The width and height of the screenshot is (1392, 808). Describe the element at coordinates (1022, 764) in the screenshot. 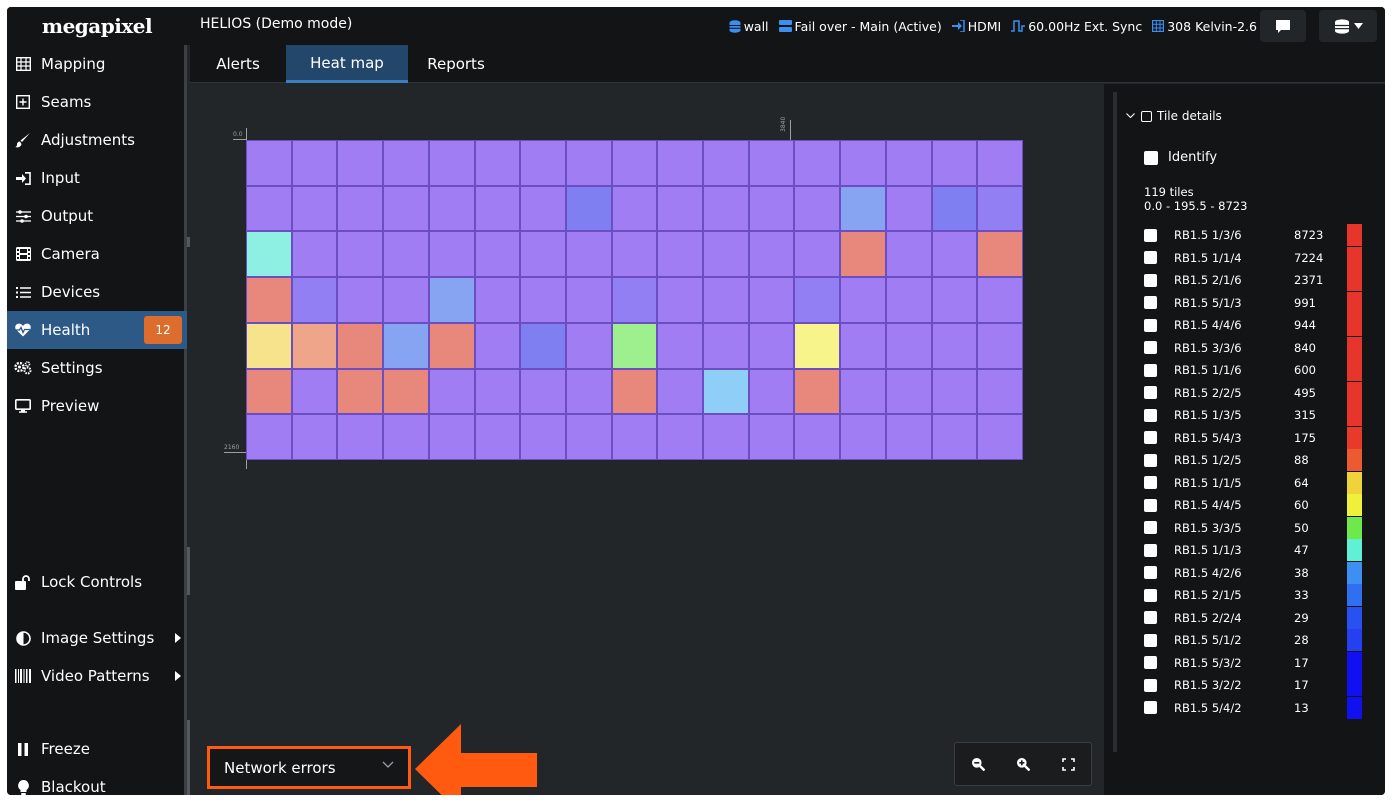

I see `zoom-in-button` at that location.